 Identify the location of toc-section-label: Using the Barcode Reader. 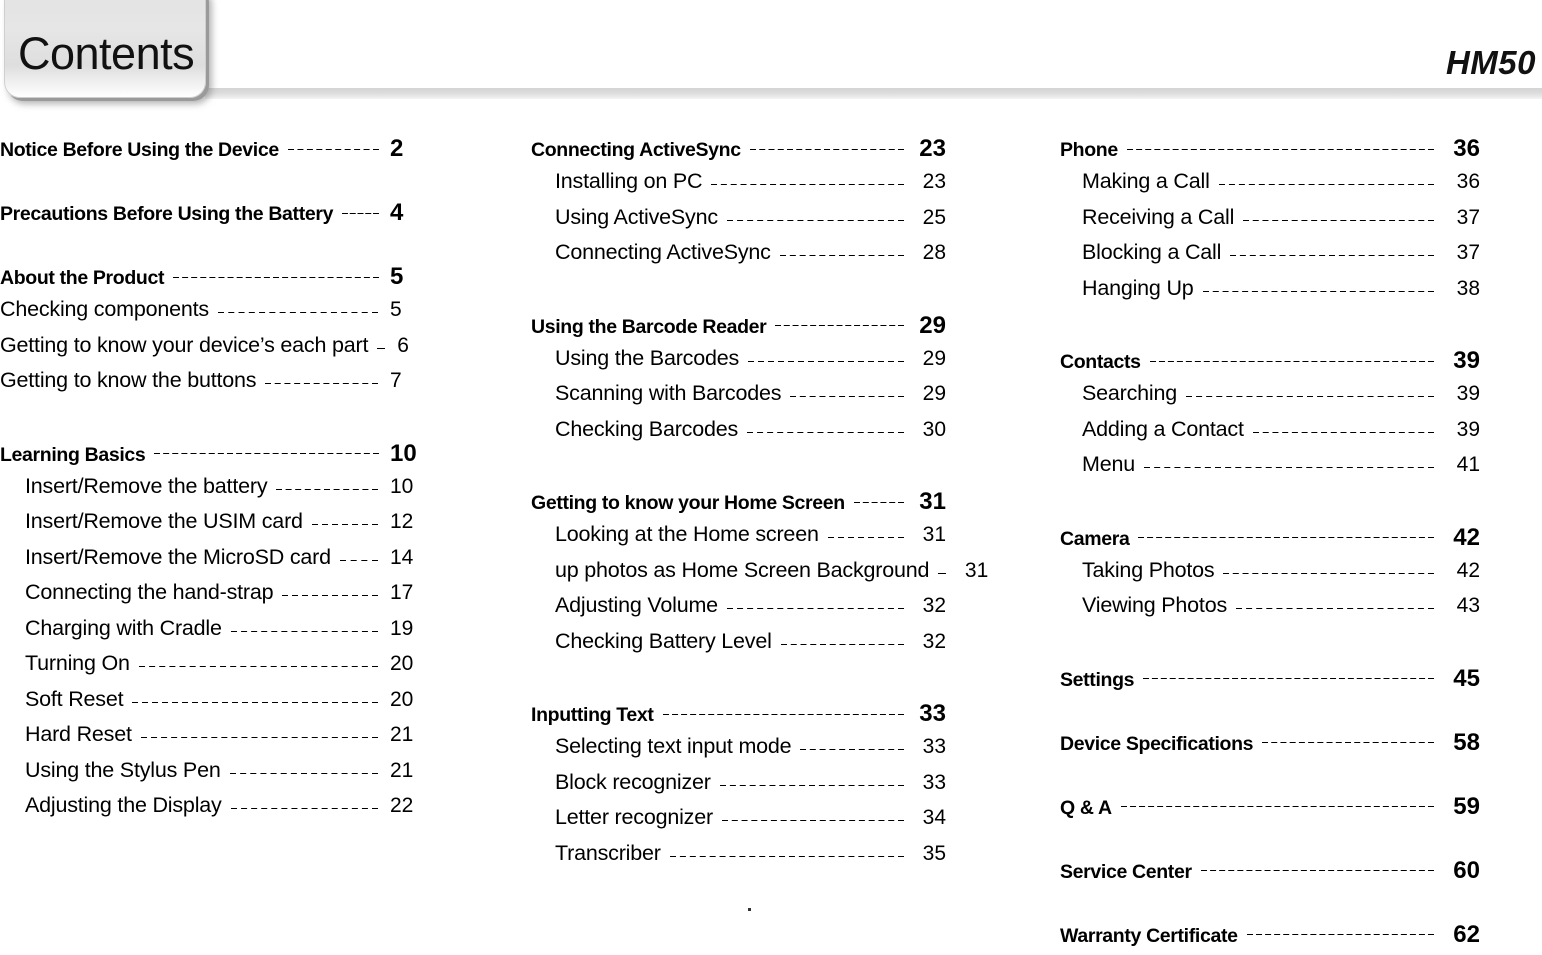
(649, 326).